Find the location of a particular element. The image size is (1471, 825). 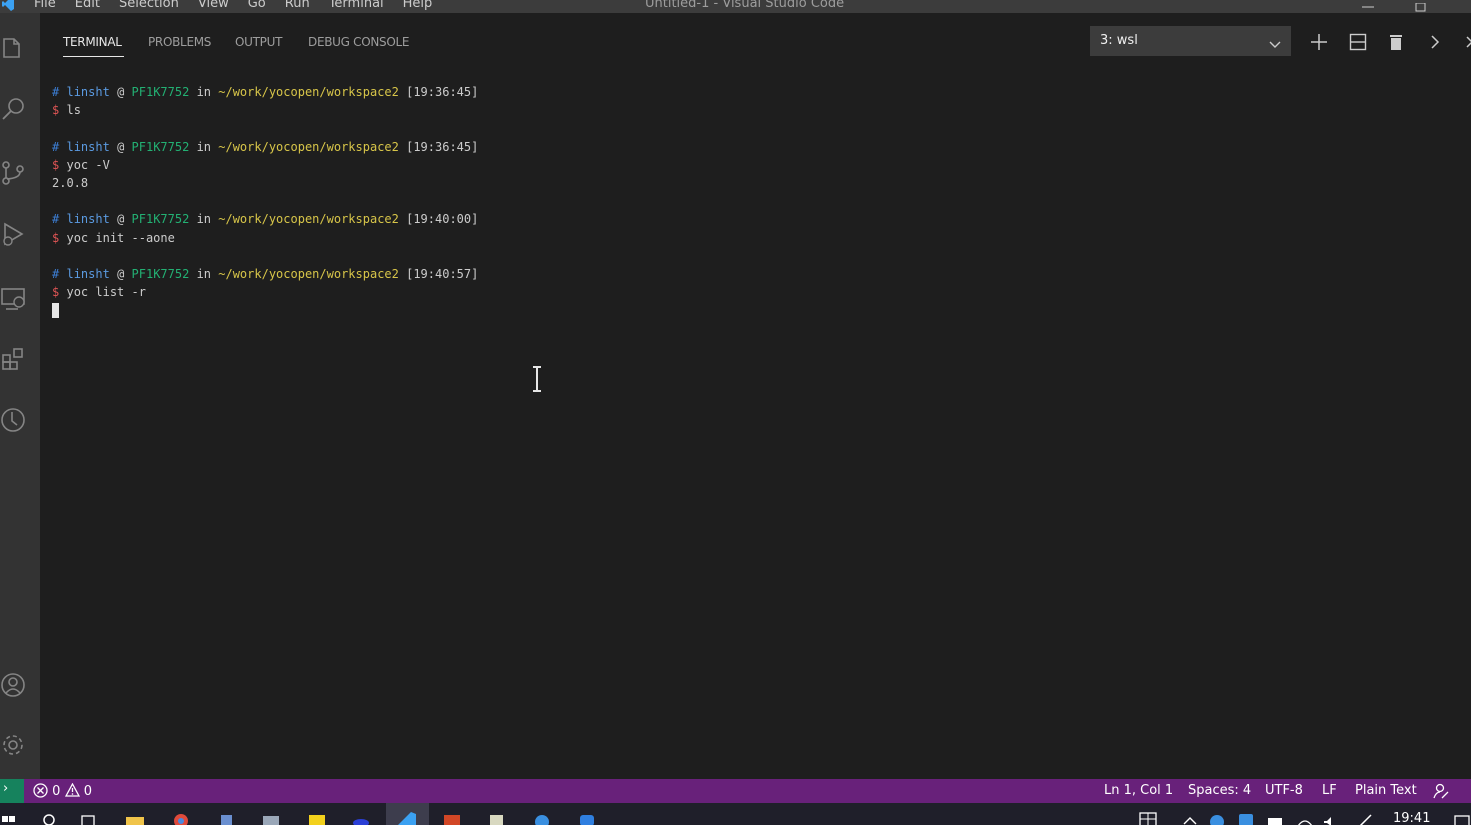

close-icon is located at coordinates (1467, 42).